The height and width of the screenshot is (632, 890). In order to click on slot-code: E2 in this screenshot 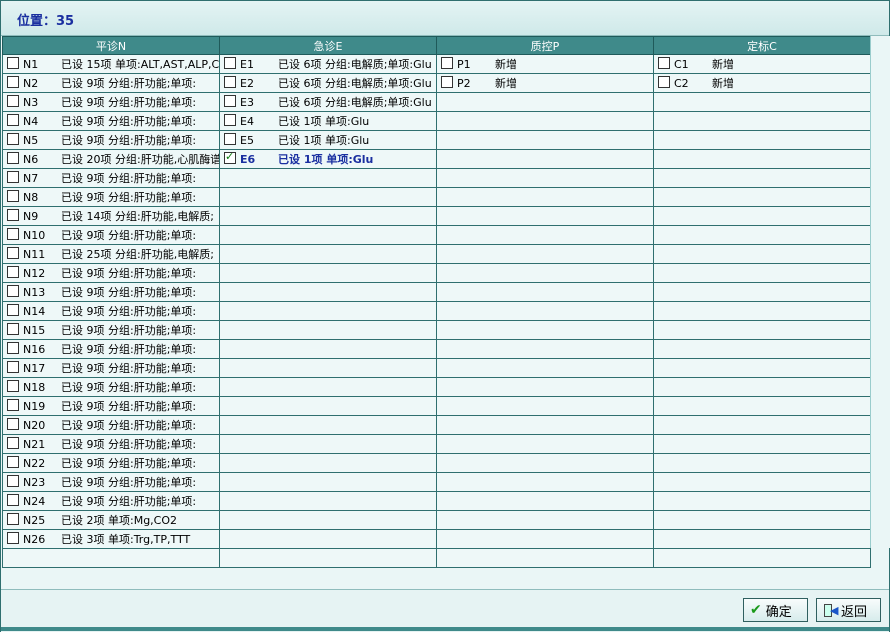, I will do `click(247, 83)`.